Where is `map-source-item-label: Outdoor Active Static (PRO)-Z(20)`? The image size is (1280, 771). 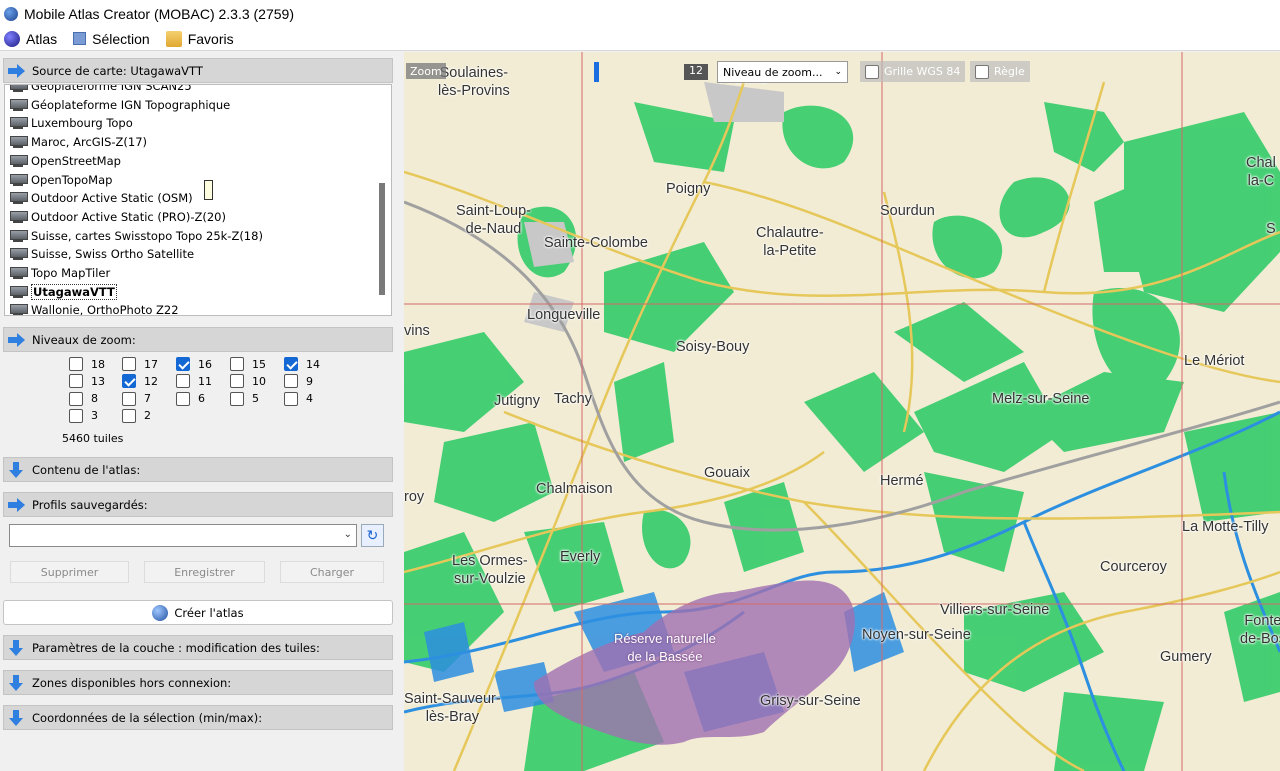 map-source-item-label: Outdoor Active Static (PRO)-Z(20) is located at coordinates (128, 216).